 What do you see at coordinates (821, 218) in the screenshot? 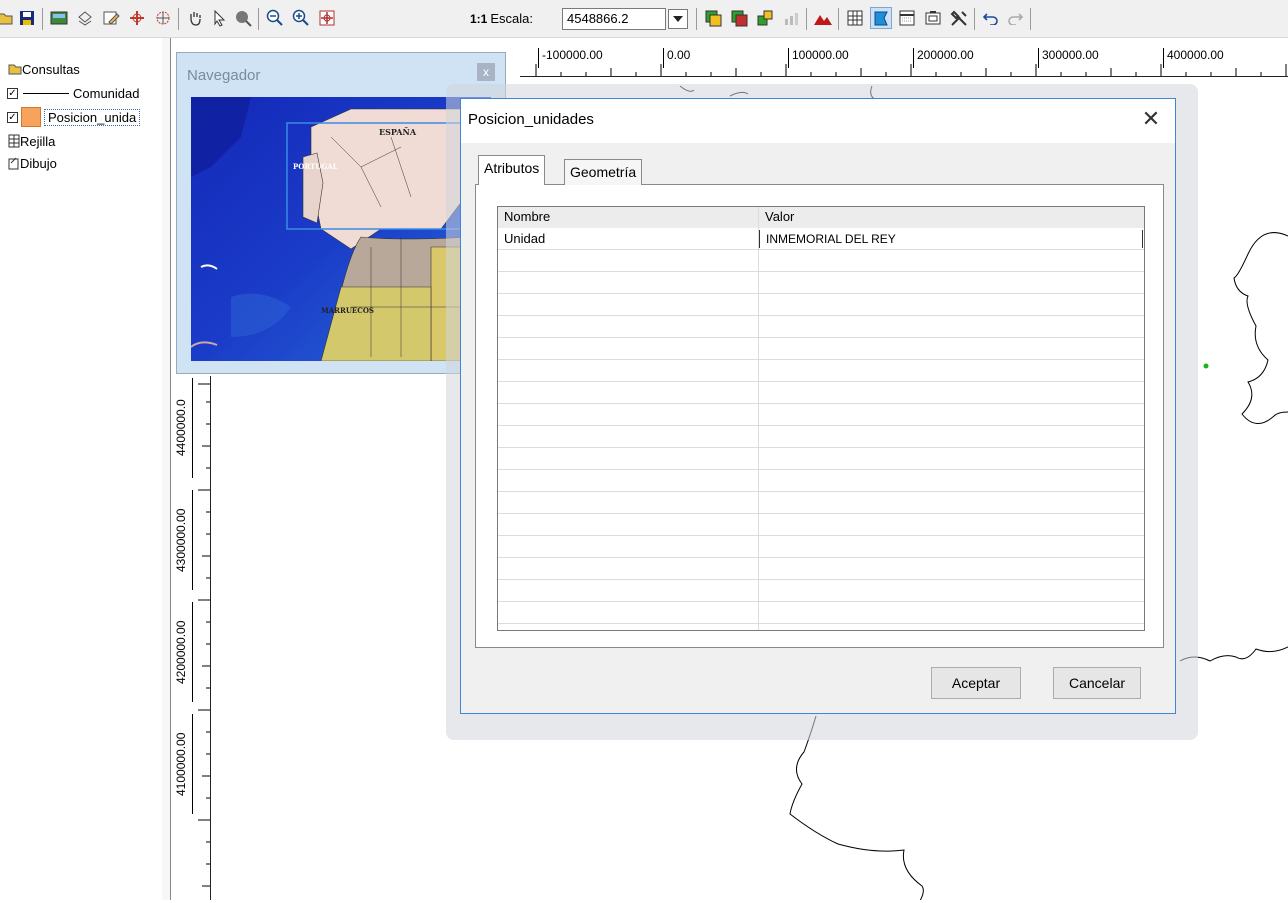
I see `table-header: Nombre Valor` at bounding box center [821, 218].